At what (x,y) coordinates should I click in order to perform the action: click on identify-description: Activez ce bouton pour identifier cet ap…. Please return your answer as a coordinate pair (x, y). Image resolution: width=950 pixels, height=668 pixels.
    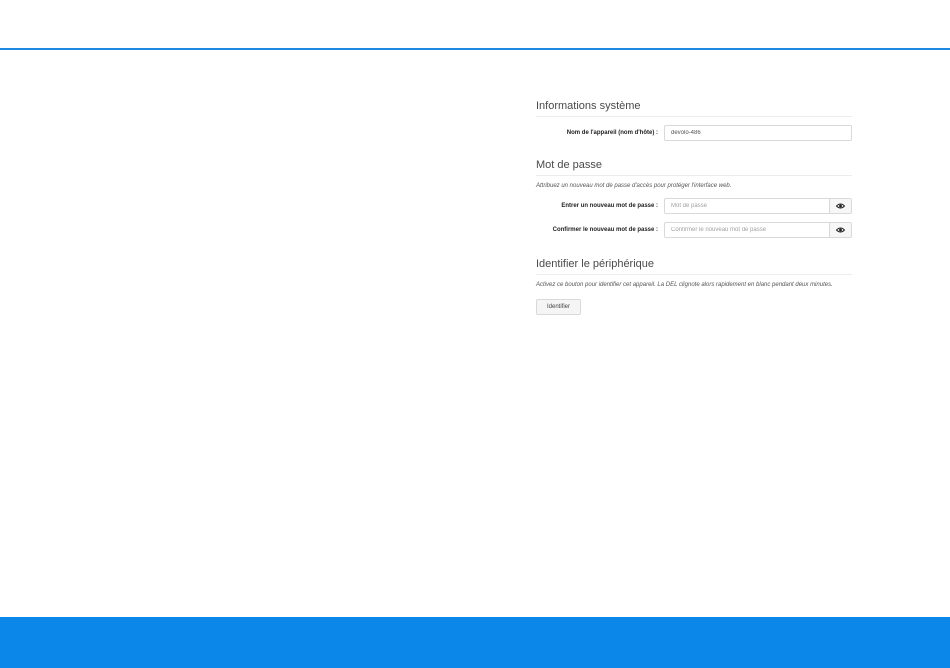
    Looking at the image, I should click on (684, 285).